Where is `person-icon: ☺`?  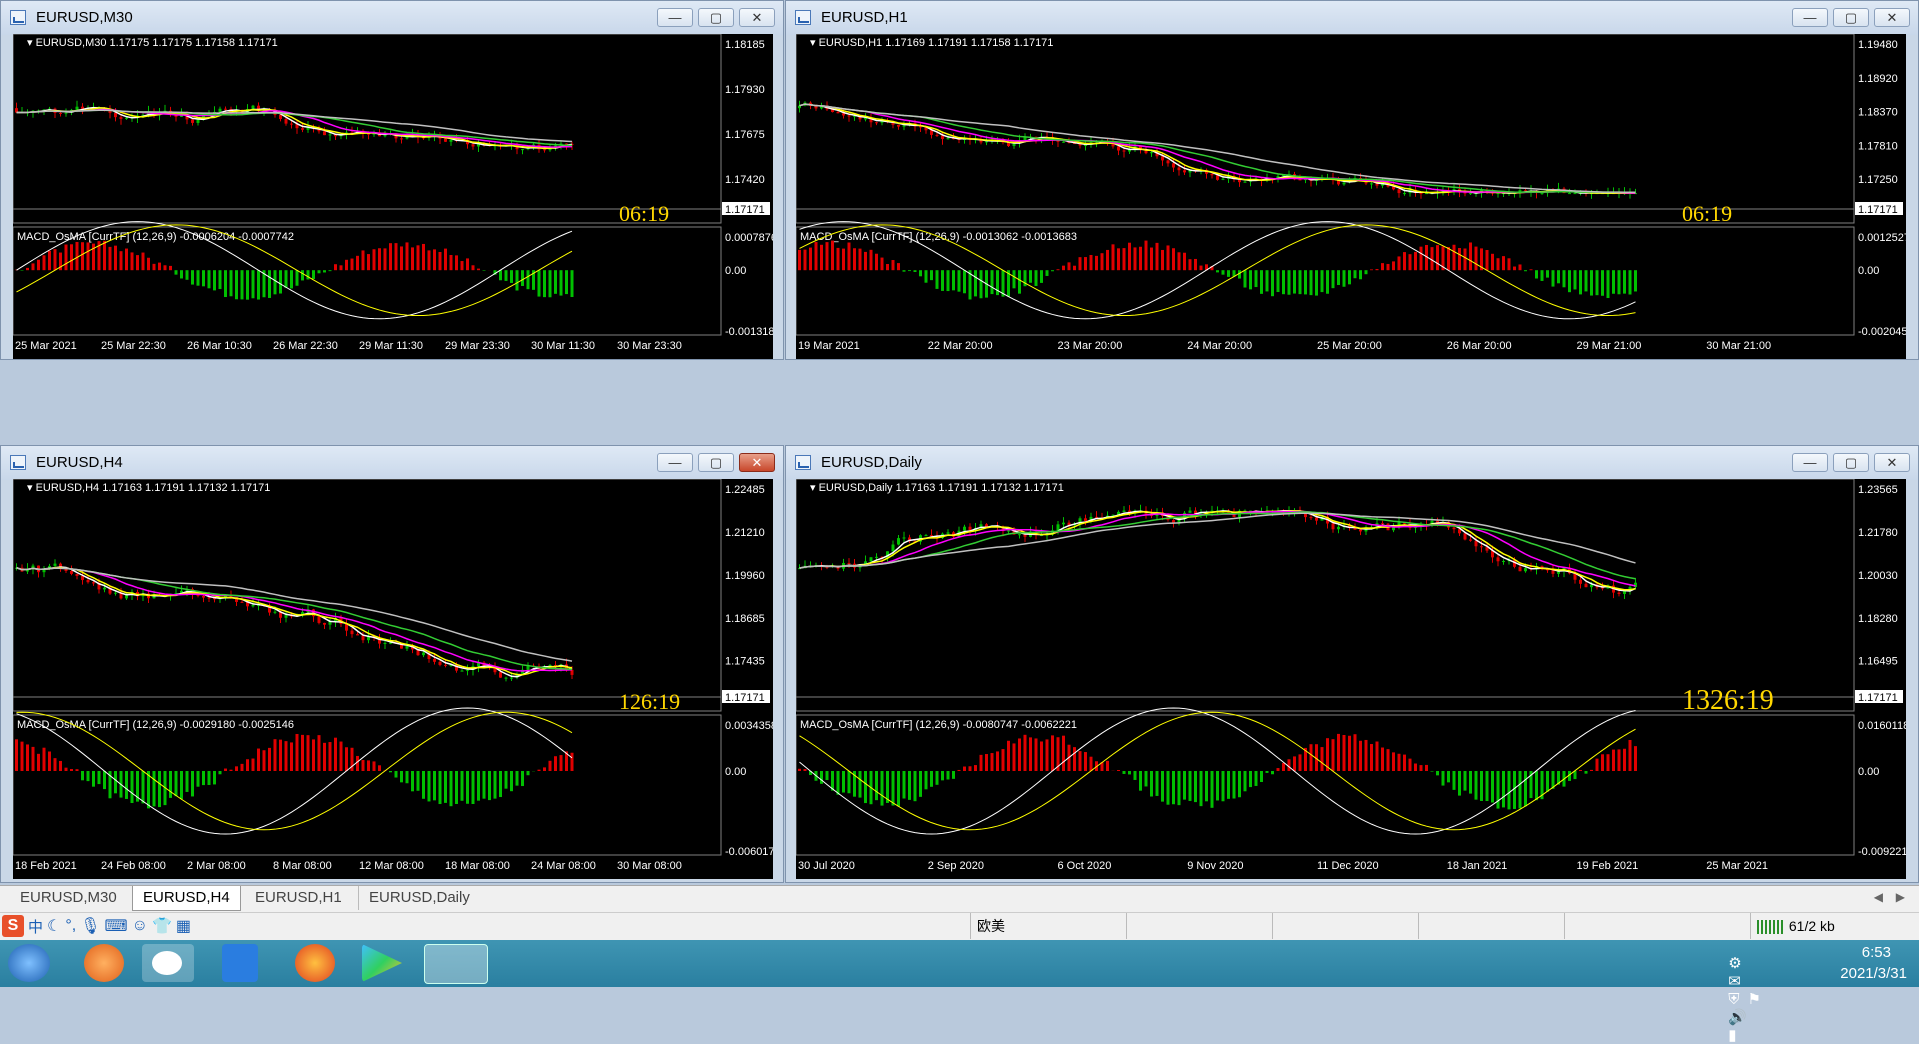 person-icon: ☺ is located at coordinates (140, 926).